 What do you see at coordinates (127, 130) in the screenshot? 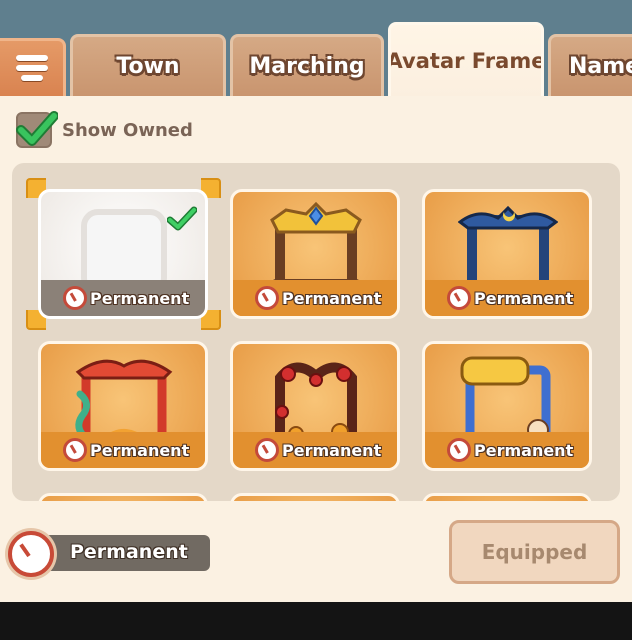
I see `show-owned-label: Show Owned` at bounding box center [127, 130].